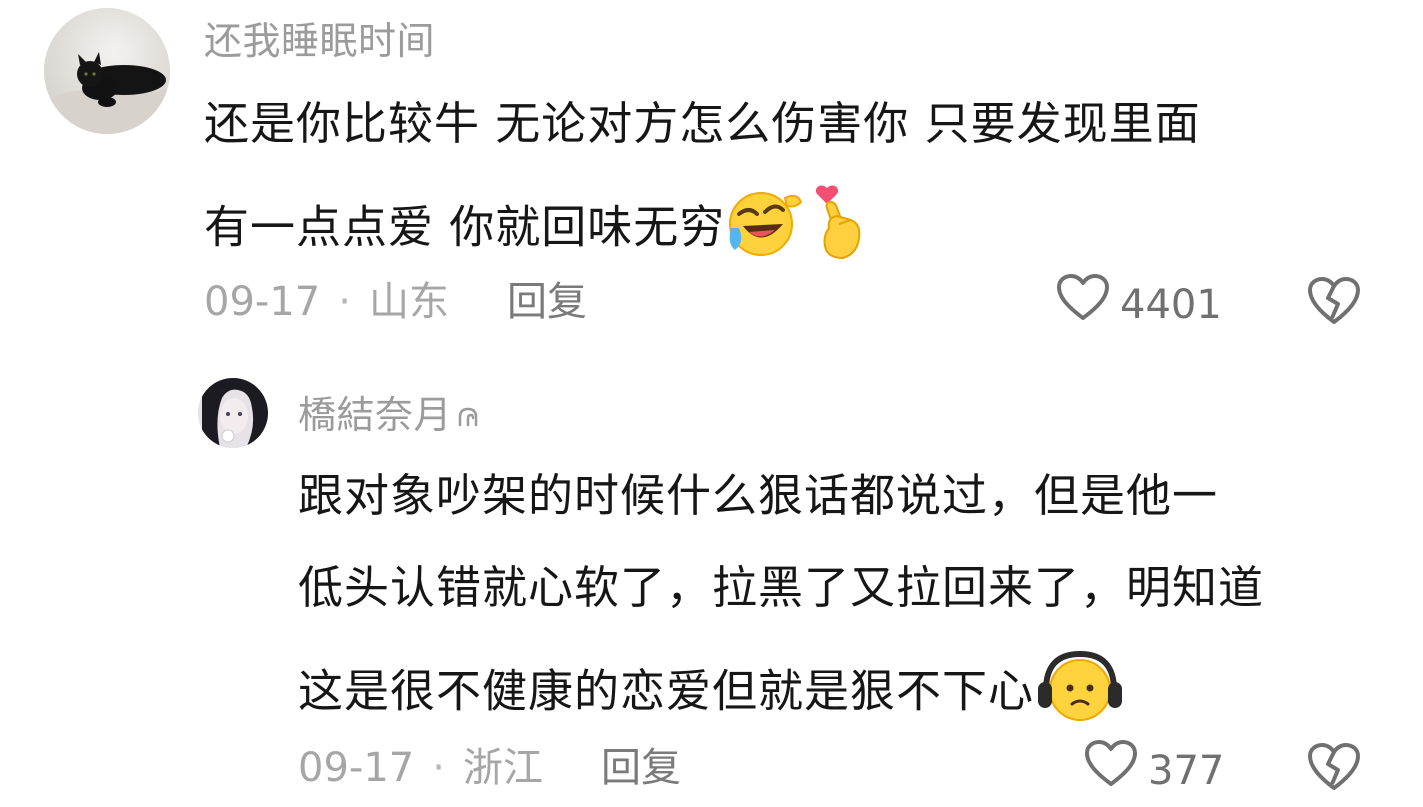 This screenshot has height=807, width=1423. Describe the element at coordinates (469, 418) in the screenshot. I see `small-curl-icon` at that location.